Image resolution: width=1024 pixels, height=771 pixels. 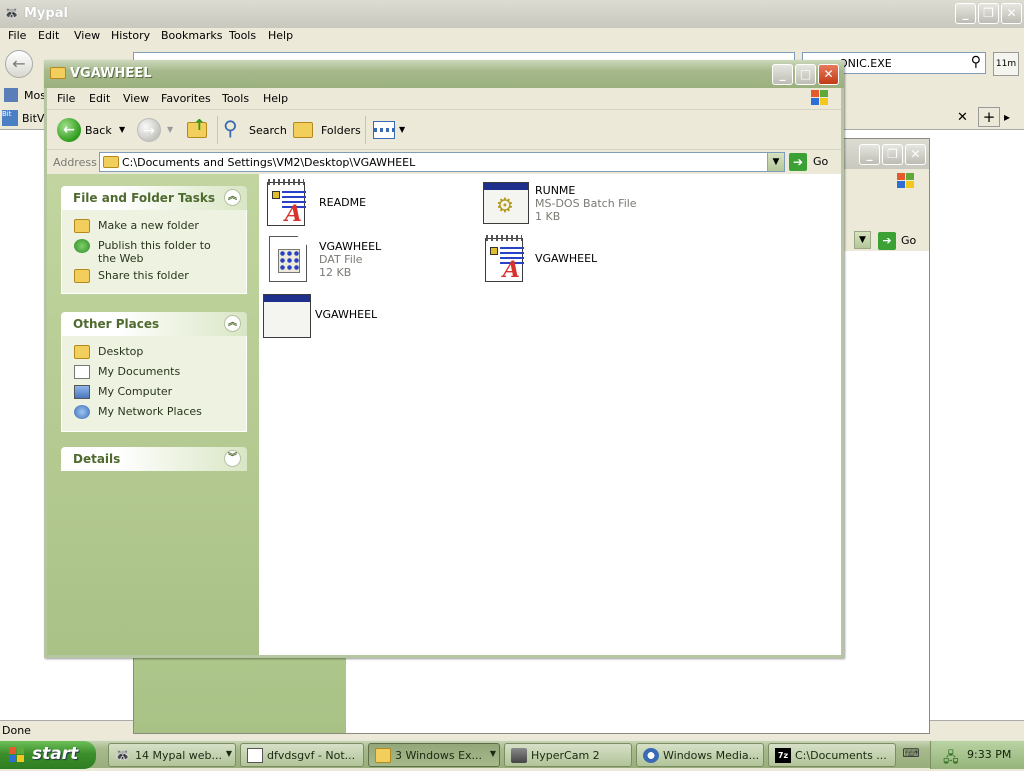 What do you see at coordinates (200, 129) in the screenshot?
I see `up-folder-button: ↑` at bounding box center [200, 129].